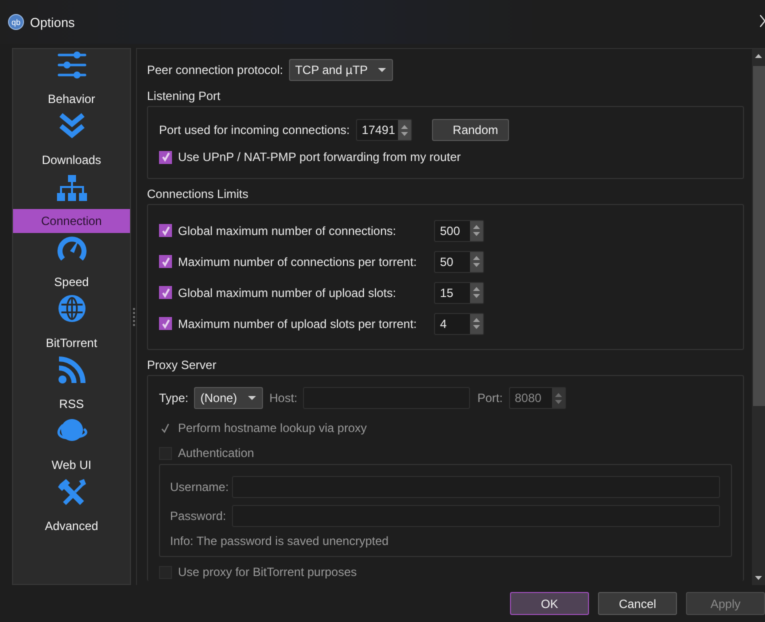  Describe the element at coordinates (215, 70) in the screenshot. I see `field-label: Peer connection protocol:` at that location.